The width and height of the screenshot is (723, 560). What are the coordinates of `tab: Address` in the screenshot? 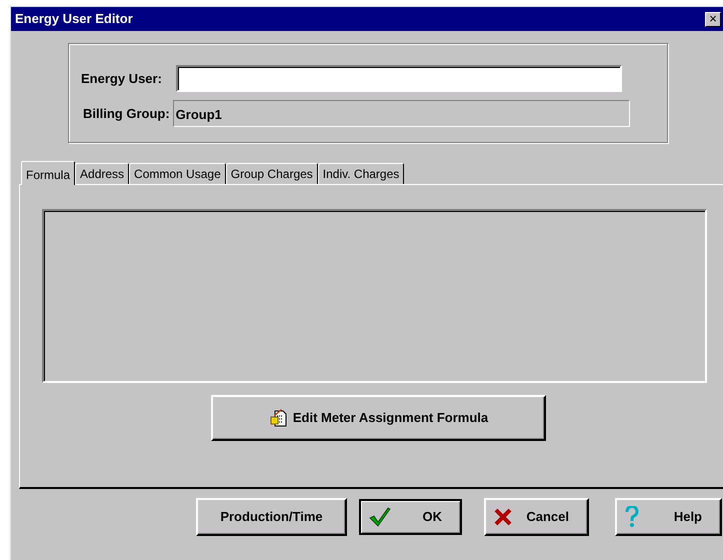 It's located at (102, 173).